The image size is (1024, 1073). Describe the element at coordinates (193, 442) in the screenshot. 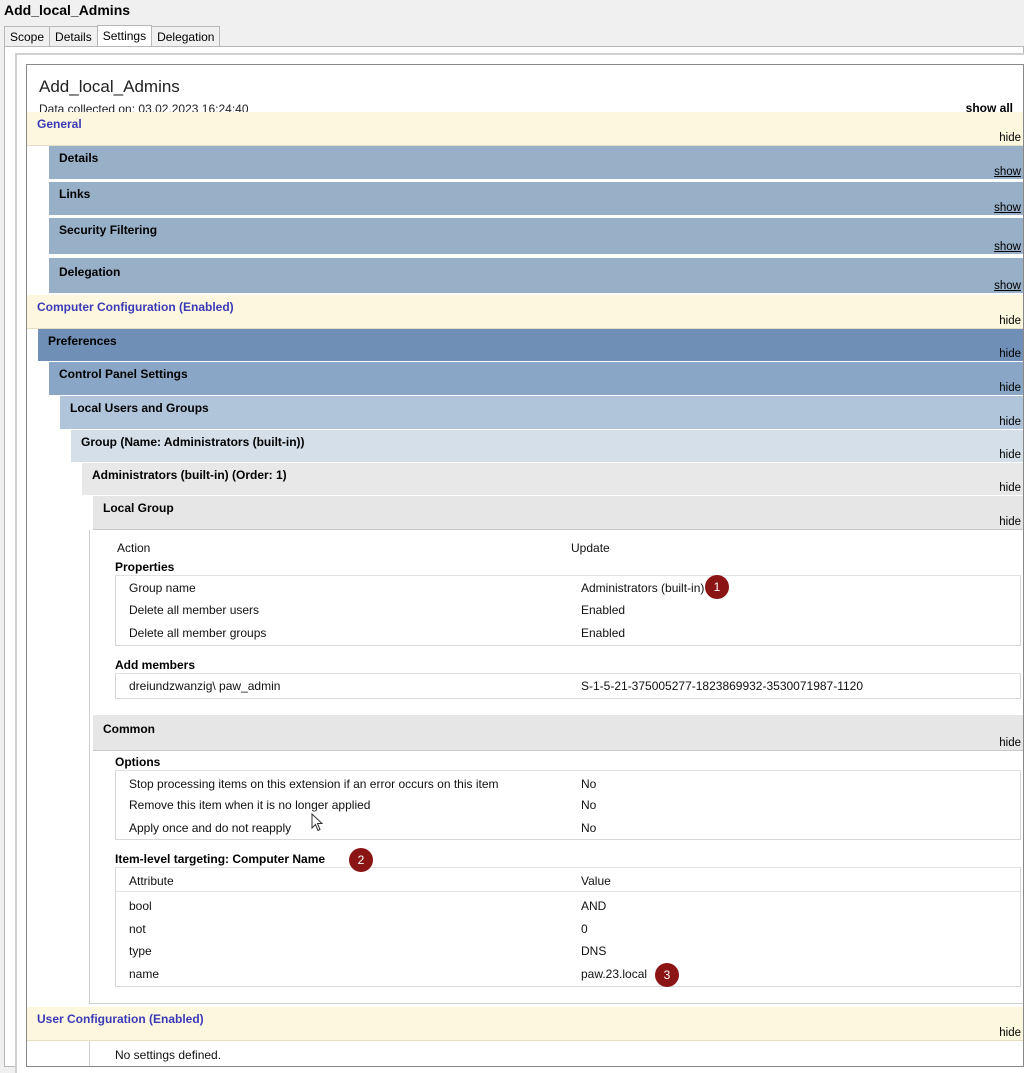

I see `section-group-administrators-title: Group (Name: Administrators (built-in))` at that location.